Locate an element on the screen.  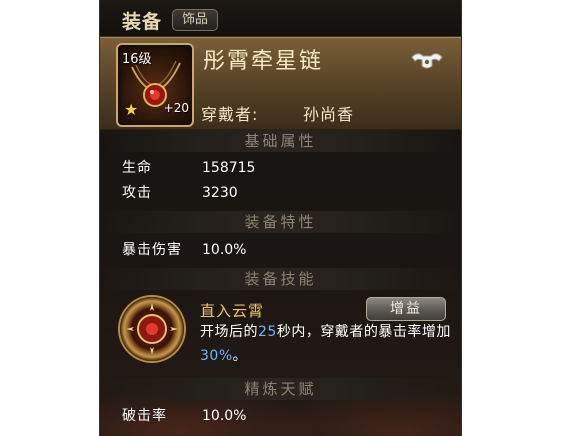
wearer-label: 穿戴者: is located at coordinates (230, 114).